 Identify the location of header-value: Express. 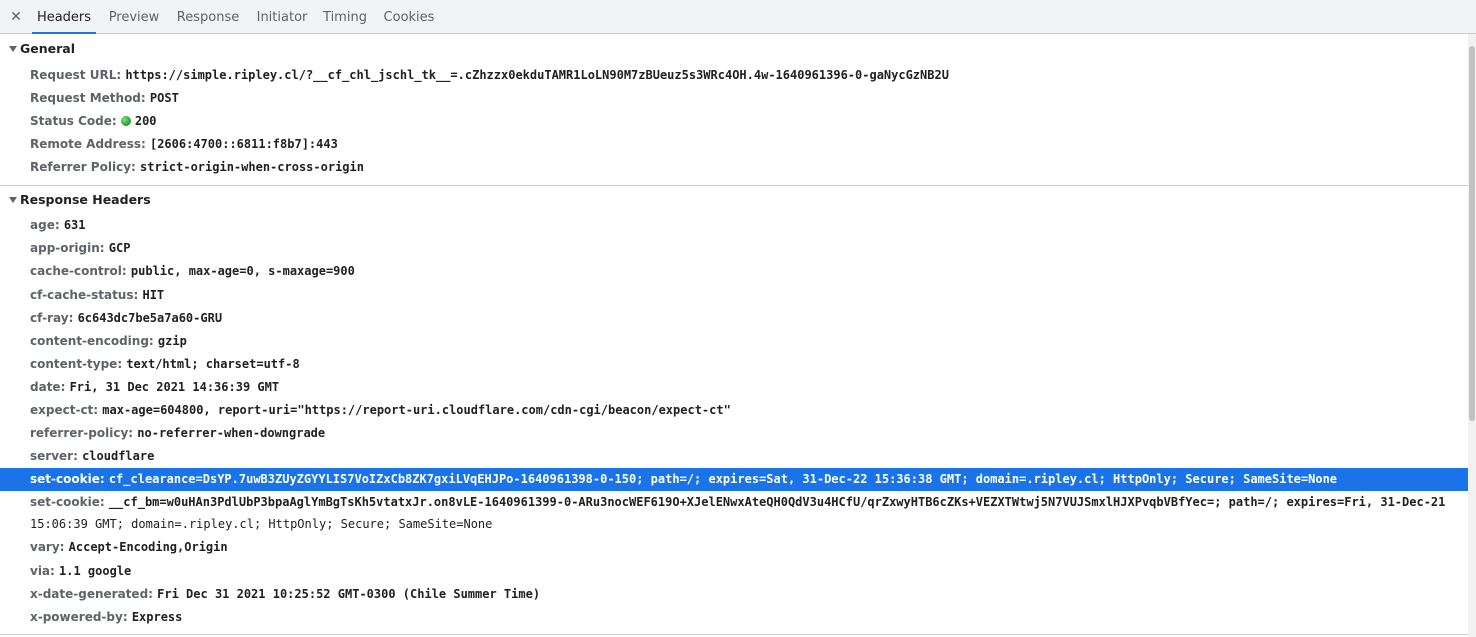
(157, 617).